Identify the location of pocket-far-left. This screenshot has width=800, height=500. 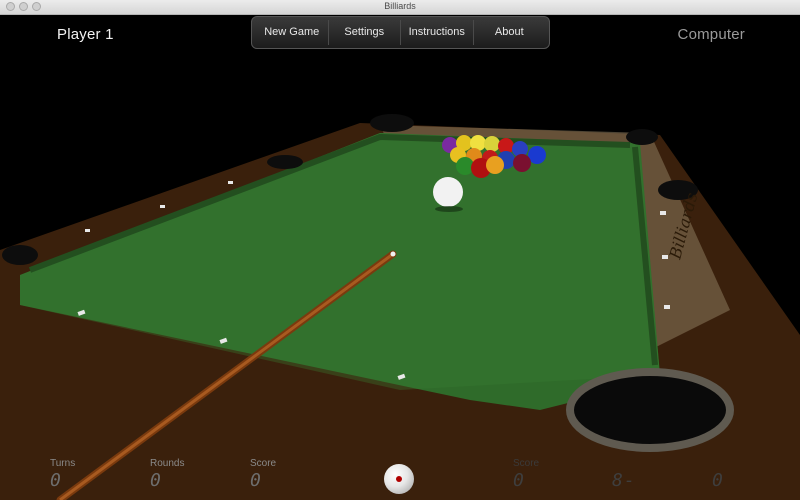
(392, 123).